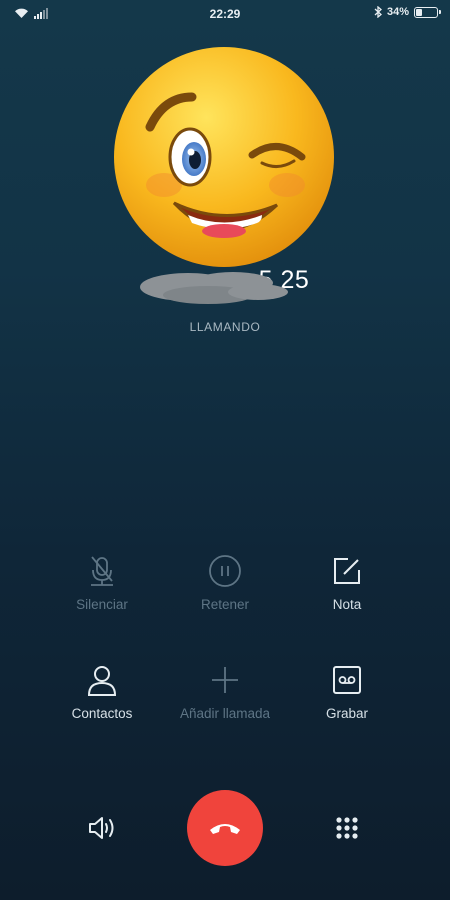  What do you see at coordinates (347, 680) in the screenshot?
I see `record-icon` at bounding box center [347, 680].